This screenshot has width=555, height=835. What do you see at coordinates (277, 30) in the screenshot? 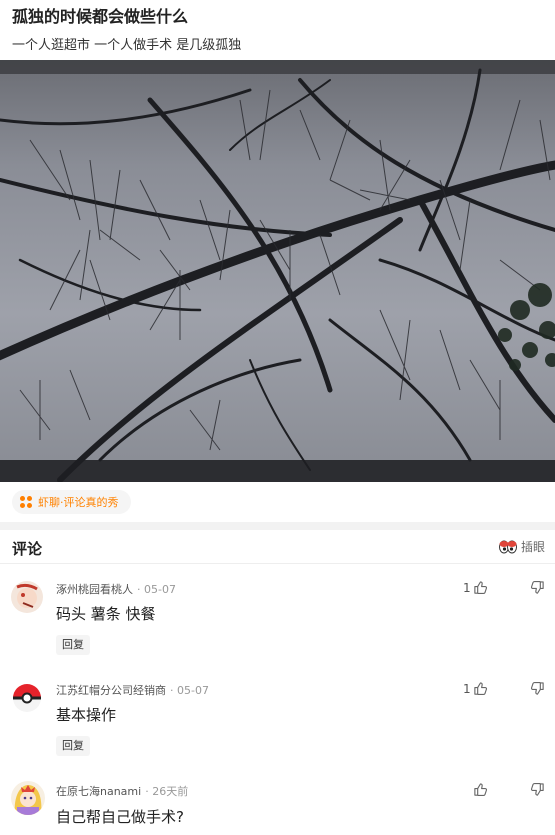
I see `post-header: 孤独的时候都会做些什么 一个人逛超市 一个人做手术 是几级孤独` at bounding box center [277, 30].